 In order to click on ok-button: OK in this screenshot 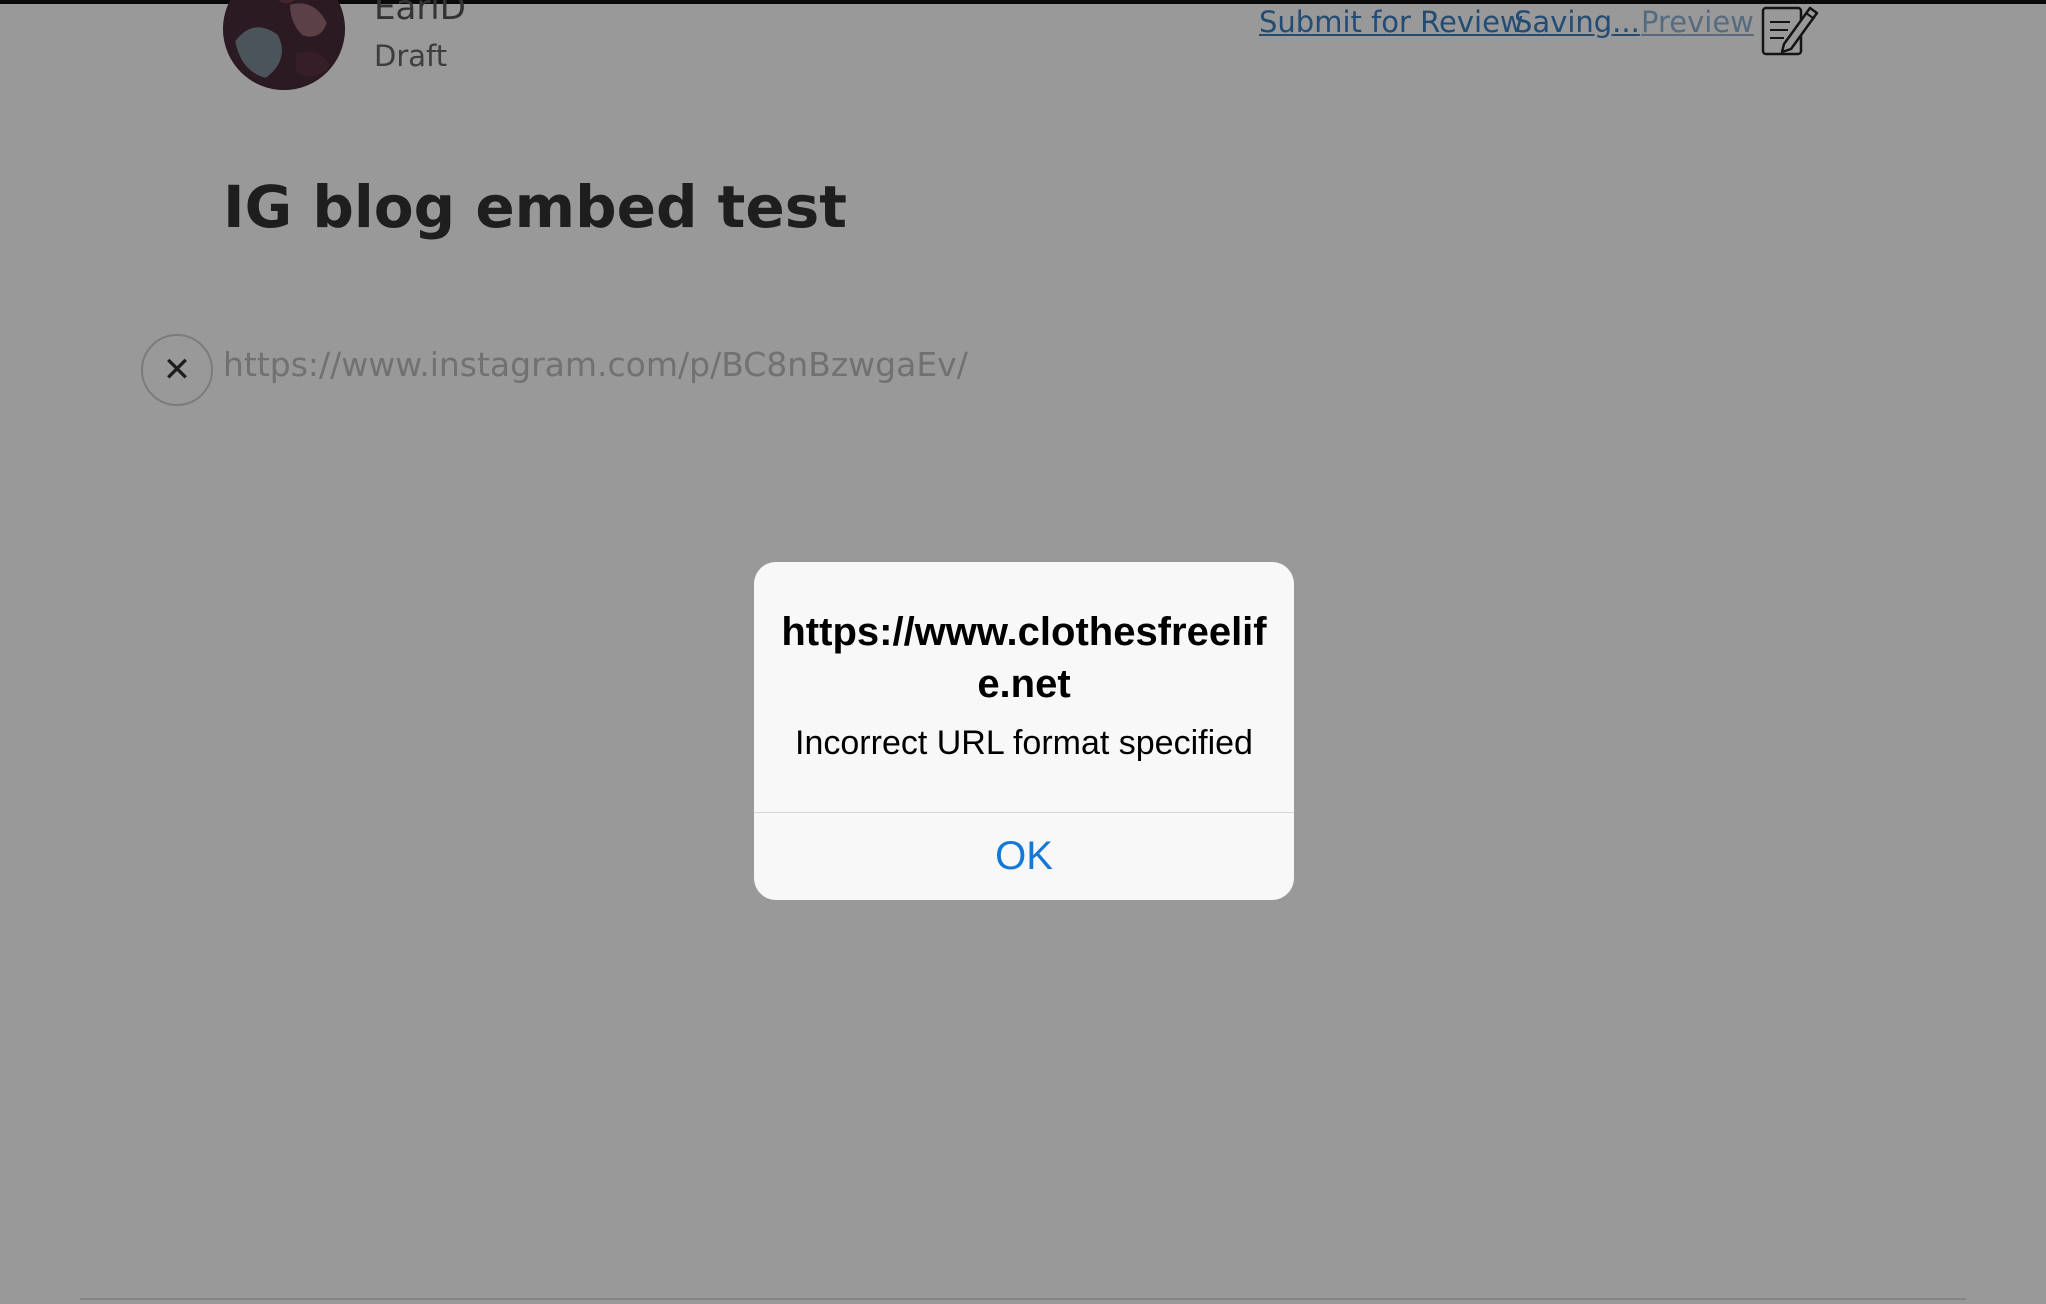, I will do `click(1024, 856)`.